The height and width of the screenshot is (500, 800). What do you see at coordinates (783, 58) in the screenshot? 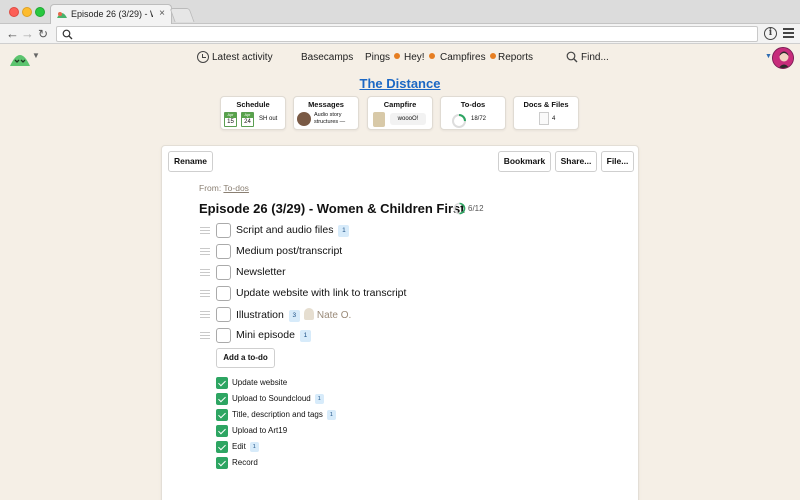
I see `user-avatar` at bounding box center [783, 58].